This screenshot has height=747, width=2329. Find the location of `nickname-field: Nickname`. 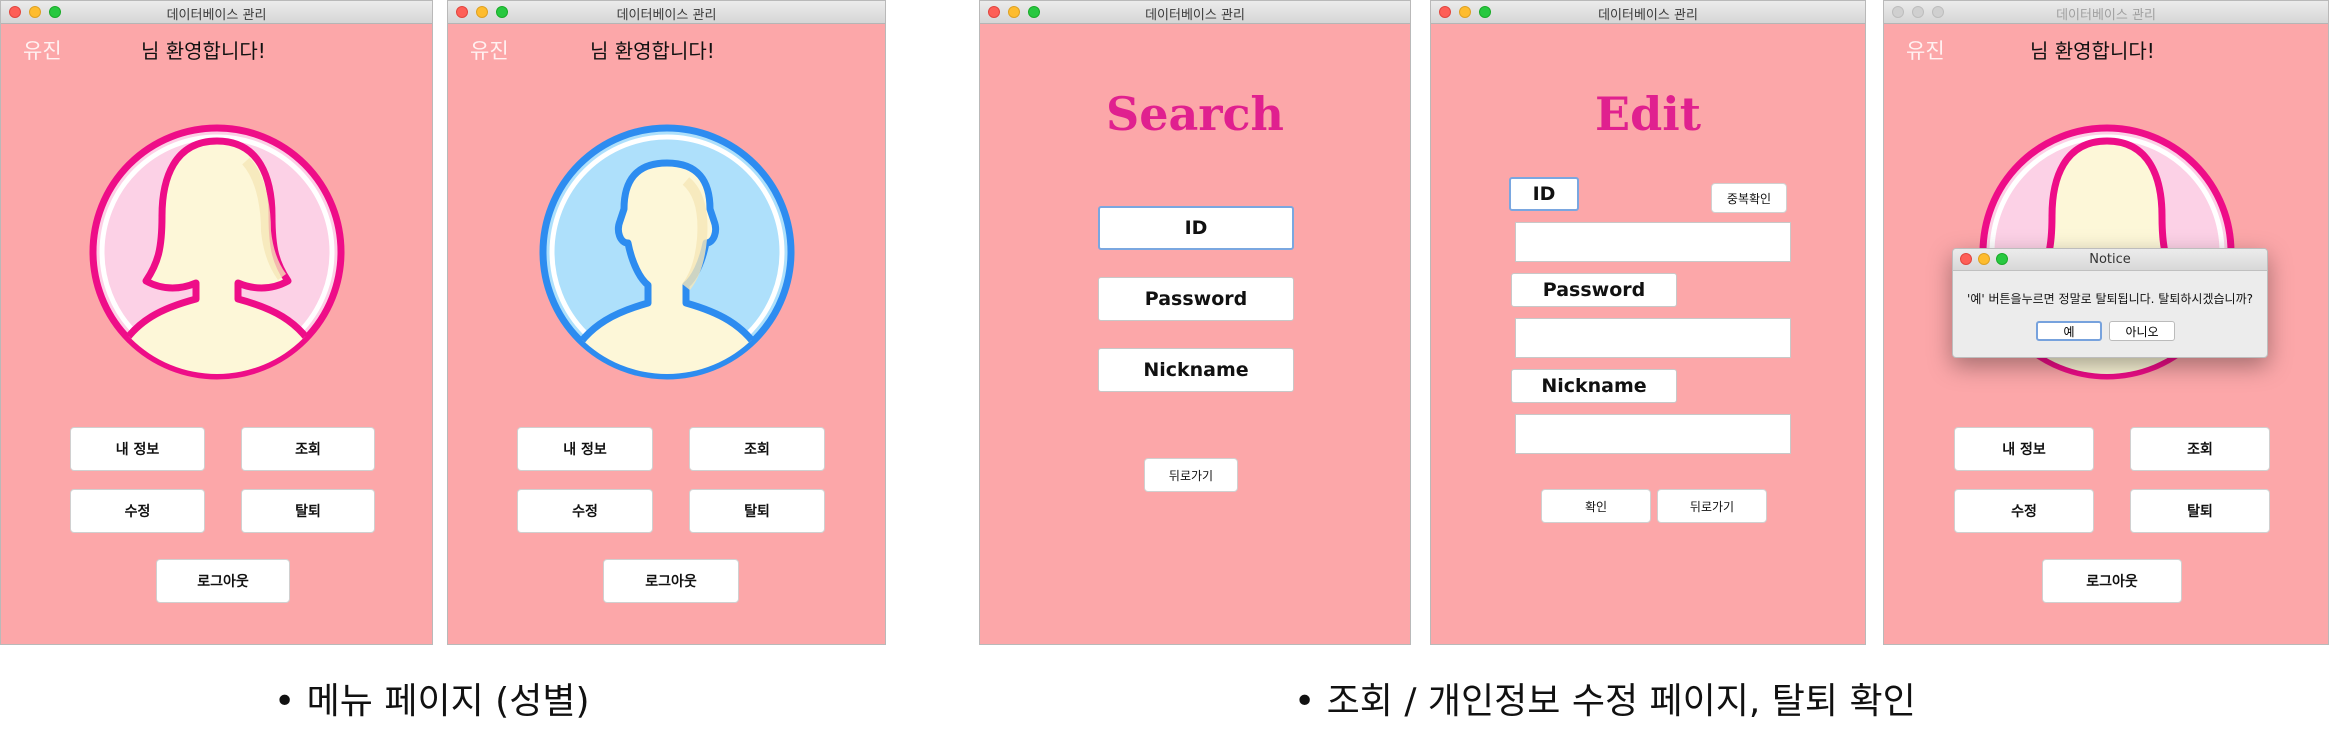

nickname-field: Nickname is located at coordinates (1196, 370).